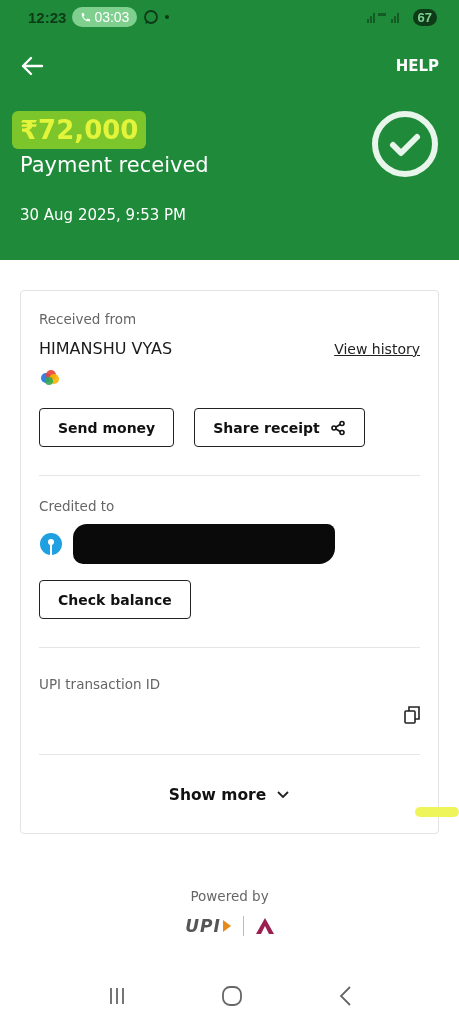 The width and height of the screenshot is (459, 1024). Describe the element at coordinates (167, 17) in the screenshot. I see `notification-dot-icon` at that location.